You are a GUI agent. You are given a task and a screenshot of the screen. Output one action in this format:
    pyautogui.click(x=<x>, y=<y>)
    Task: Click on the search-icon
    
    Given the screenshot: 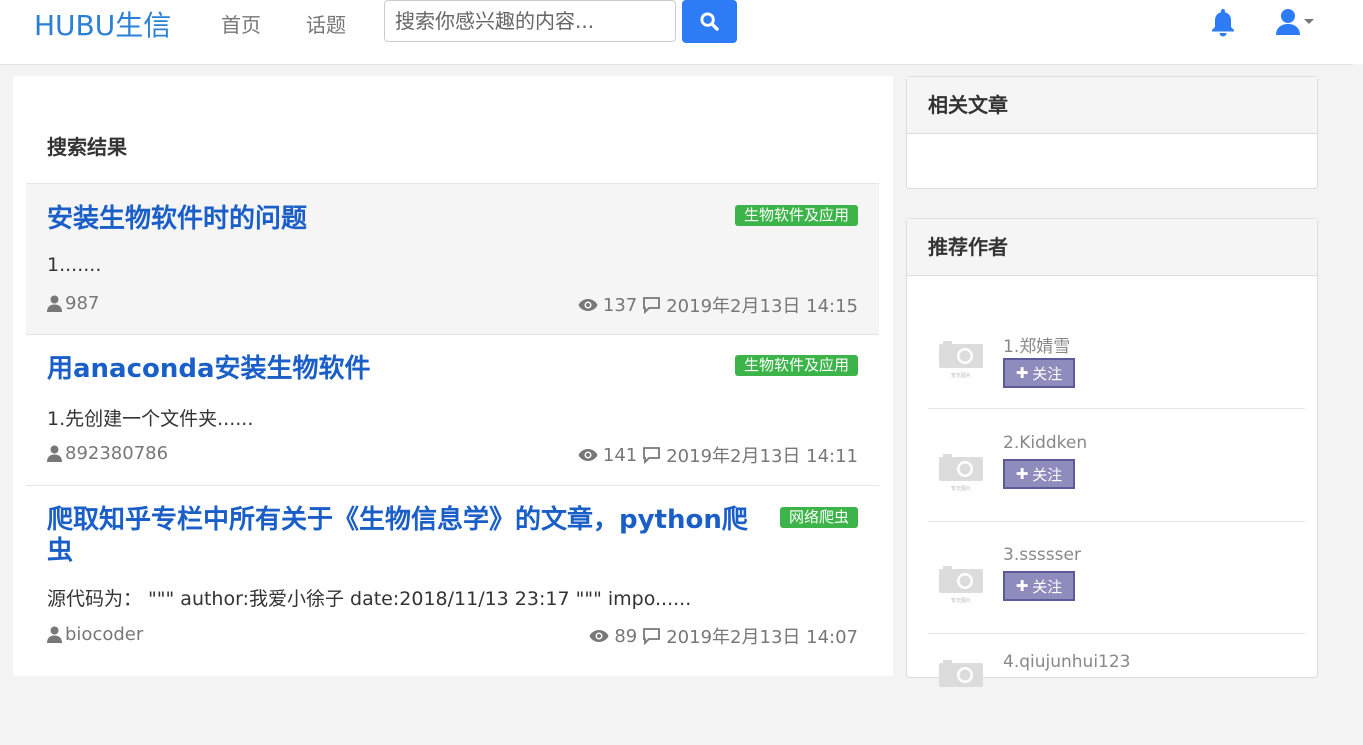 What is the action you would take?
    pyautogui.click(x=709, y=21)
    